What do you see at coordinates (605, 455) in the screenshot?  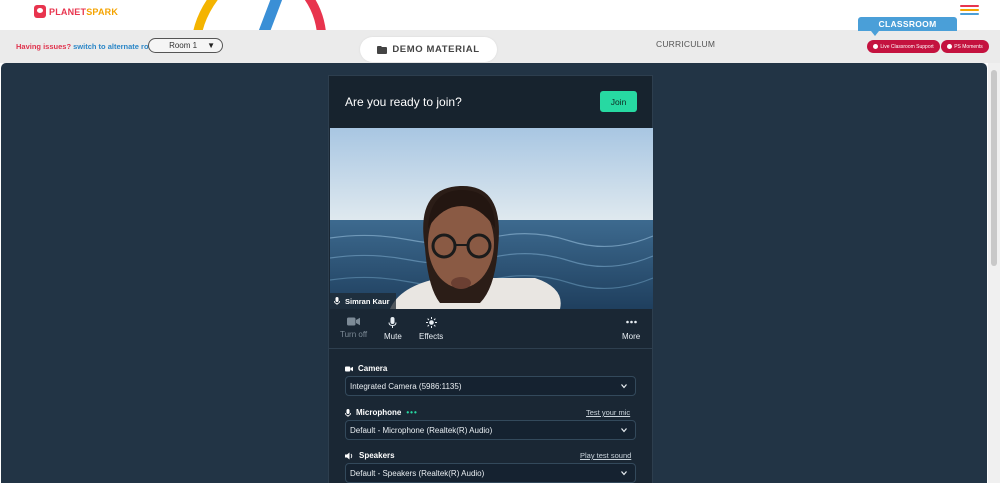 I see `play-test-sound-link: Play test sound` at bounding box center [605, 455].